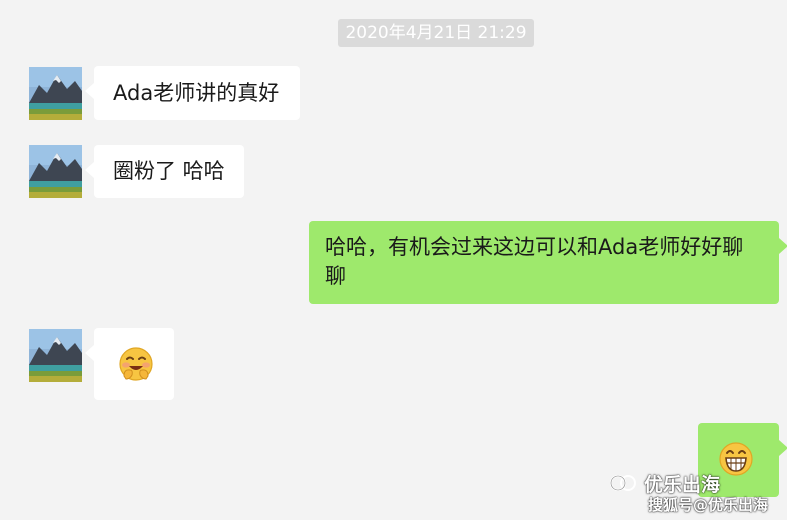 The width and height of the screenshot is (787, 520). I want to click on blushing-grin-emoji-icon, so click(136, 366).